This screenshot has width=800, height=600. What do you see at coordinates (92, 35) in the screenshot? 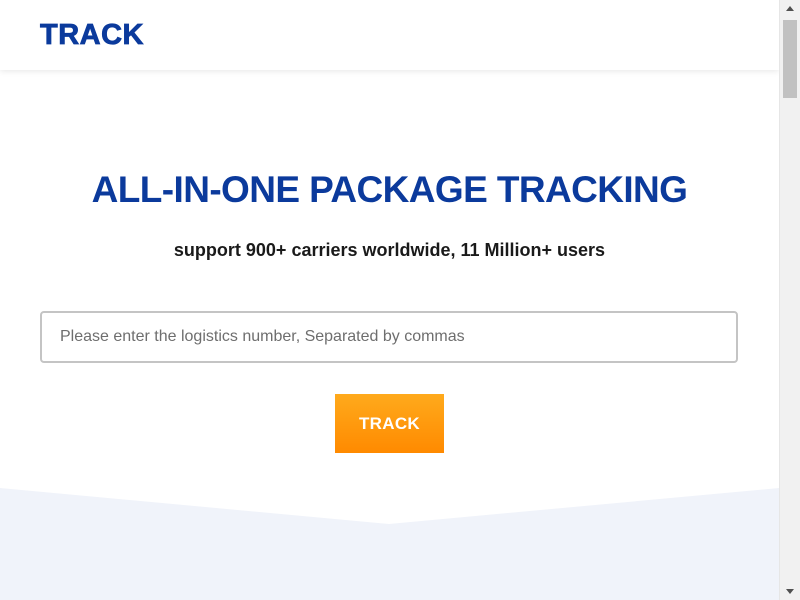
I see `site-logo: TRACK` at bounding box center [92, 35].